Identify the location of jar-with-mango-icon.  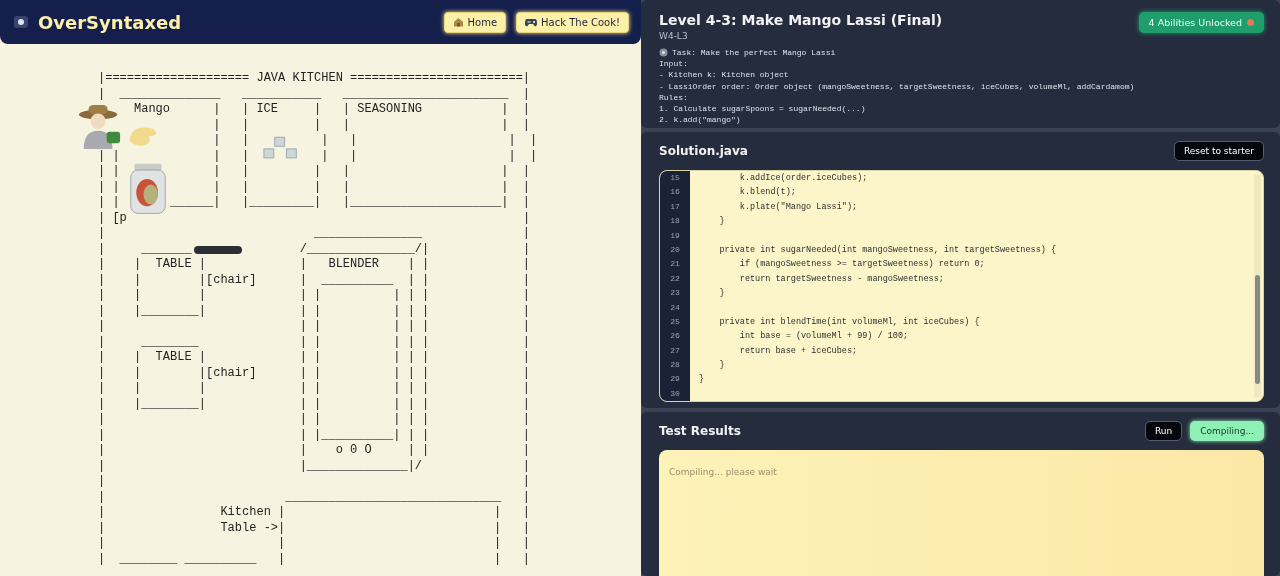
(148, 189).